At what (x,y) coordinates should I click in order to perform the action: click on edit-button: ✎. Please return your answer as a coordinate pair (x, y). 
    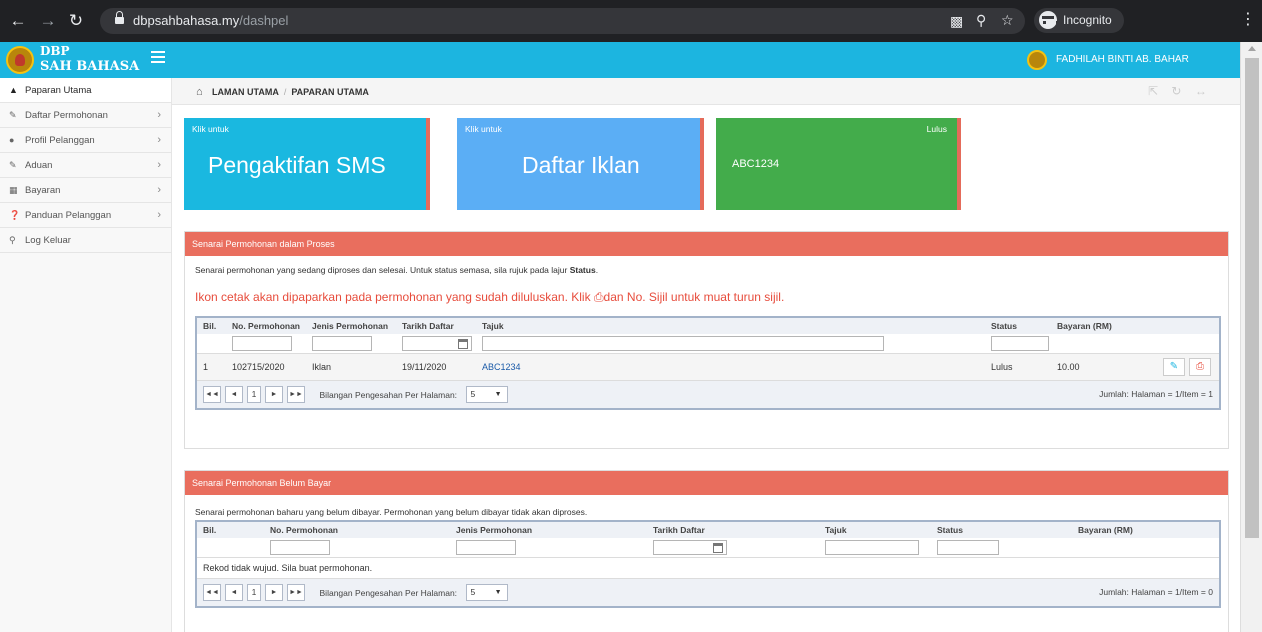
    Looking at the image, I should click on (1174, 367).